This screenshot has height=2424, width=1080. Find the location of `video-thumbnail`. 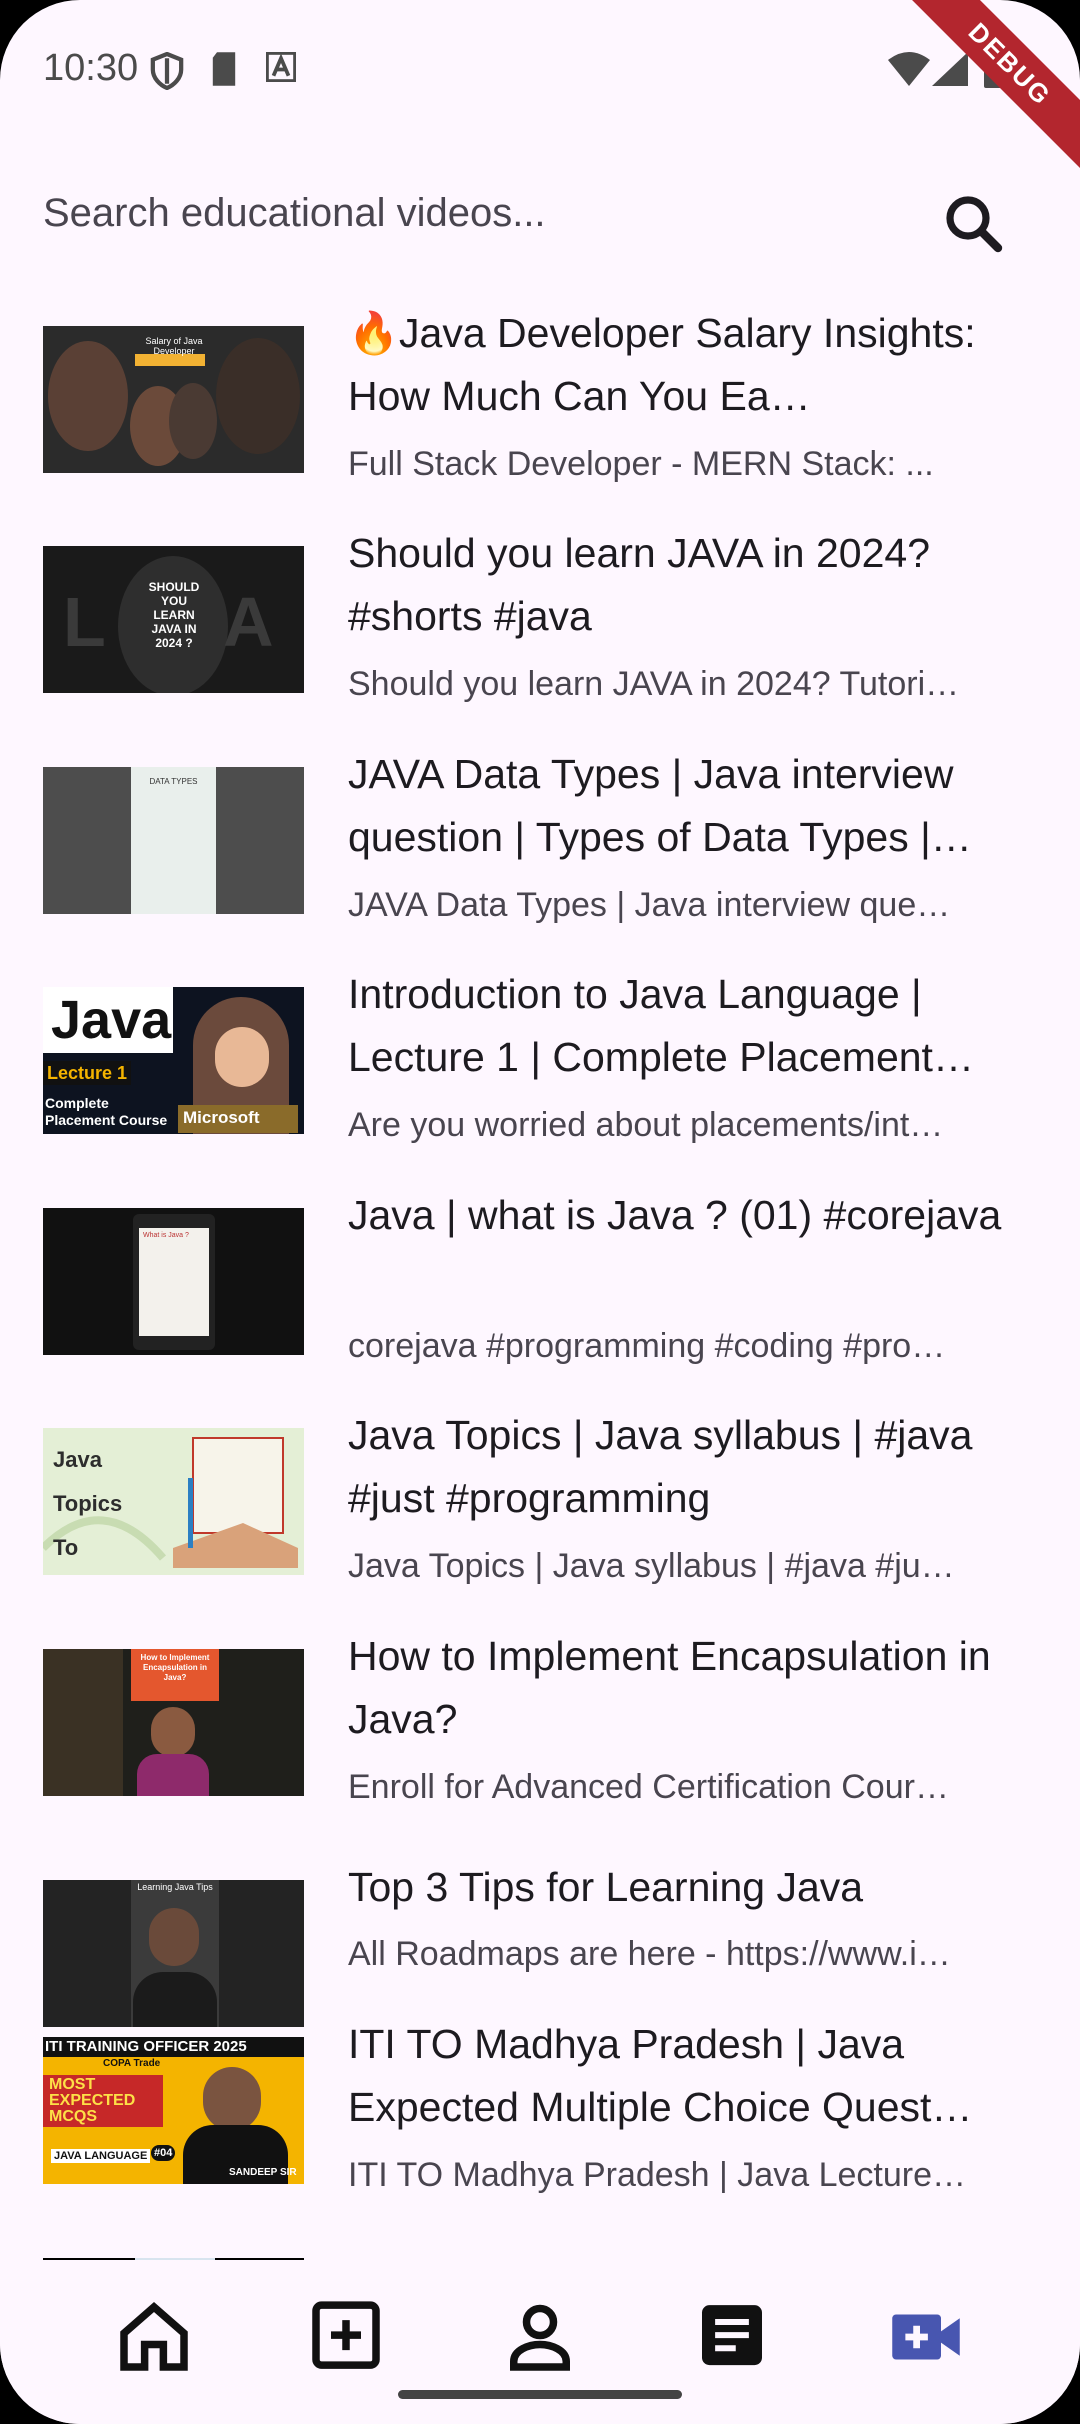

video-thumbnail is located at coordinates (173, 2259).